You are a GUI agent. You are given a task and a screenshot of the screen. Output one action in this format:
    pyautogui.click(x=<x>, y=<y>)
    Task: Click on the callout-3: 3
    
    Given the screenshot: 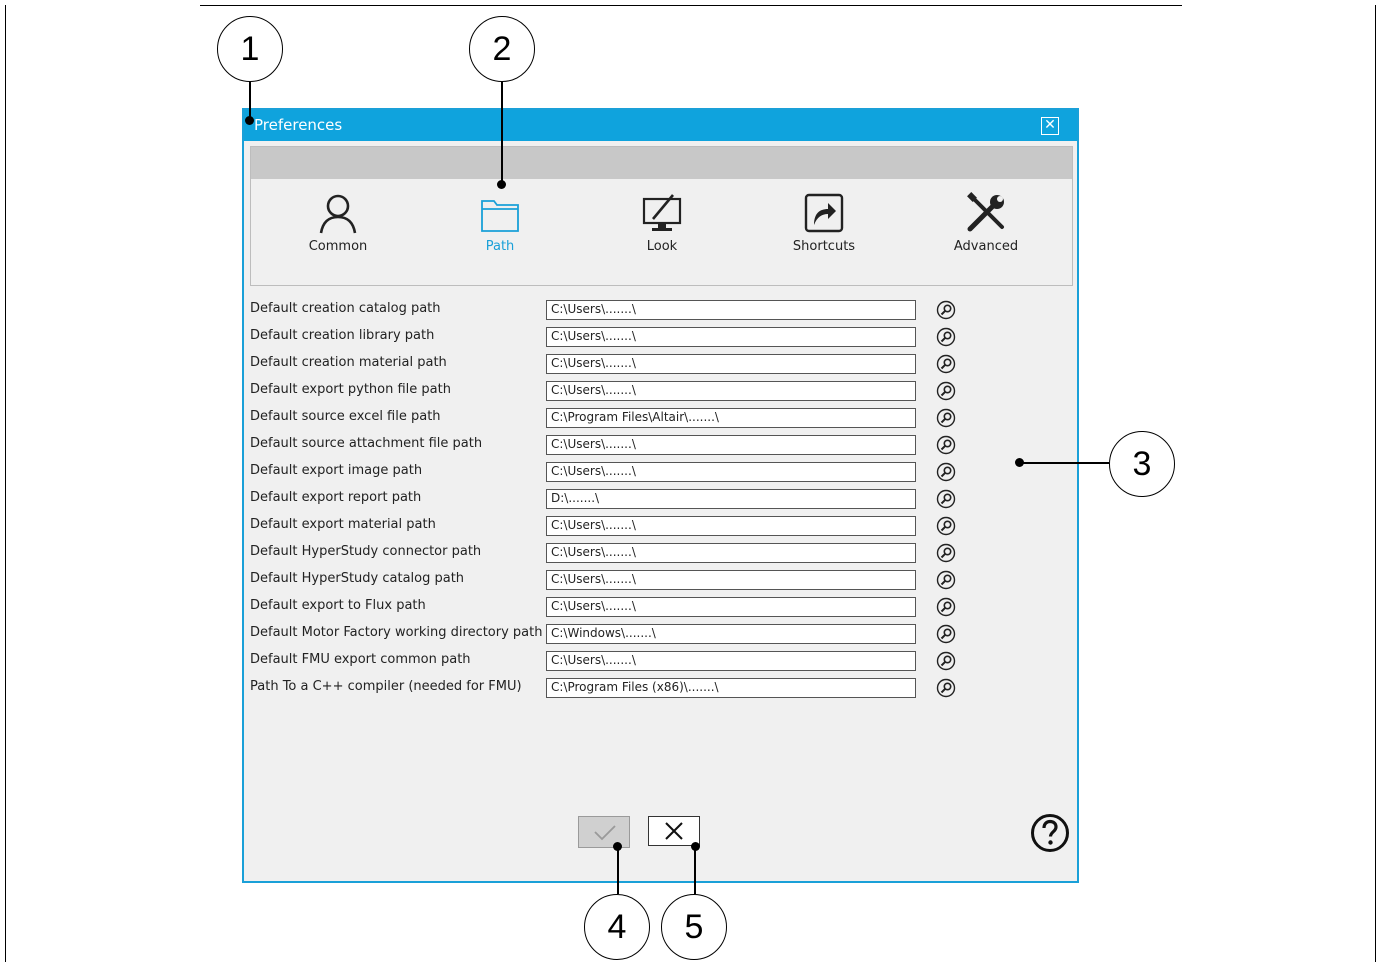 What is the action you would take?
    pyautogui.click(x=1142, y=464)
    